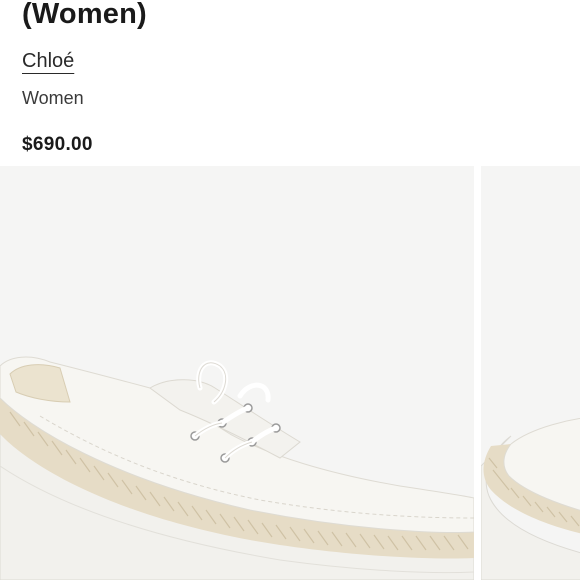 The width and height of the screenshot is (580, 580). What do you see at coordinates (53, 98) in the screenshot?
I see `product-category: Women` at bounding box center [53, 98].